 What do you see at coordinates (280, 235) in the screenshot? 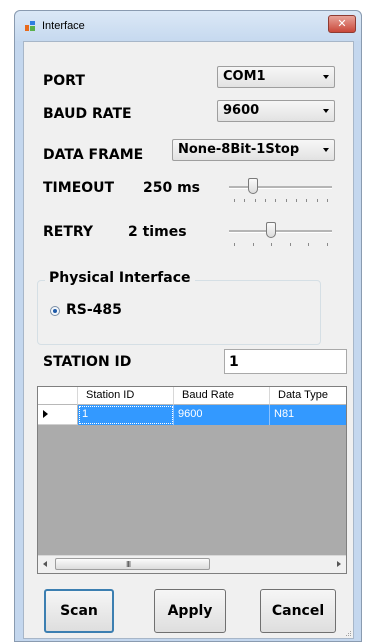
I see `retry-slider` at bounding box center [280, 235].